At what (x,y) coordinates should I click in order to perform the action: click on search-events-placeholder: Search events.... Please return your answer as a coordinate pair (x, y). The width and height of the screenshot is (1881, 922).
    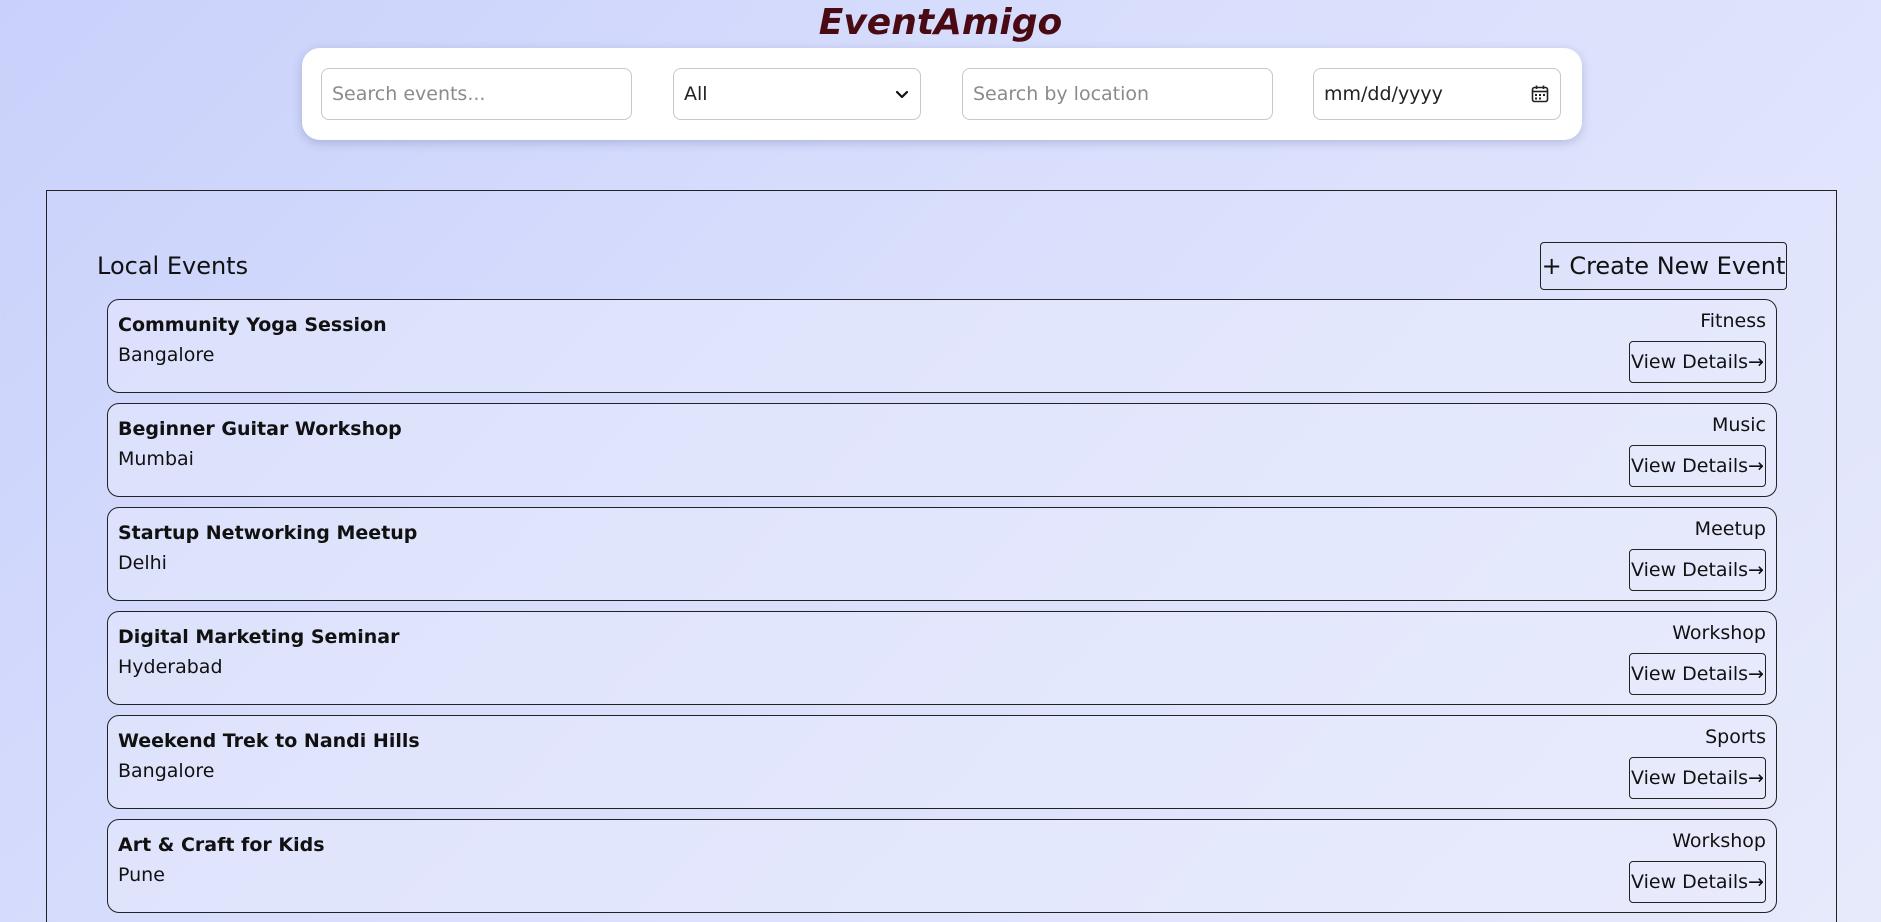
    Looking at the image, I should click on (409, 94).